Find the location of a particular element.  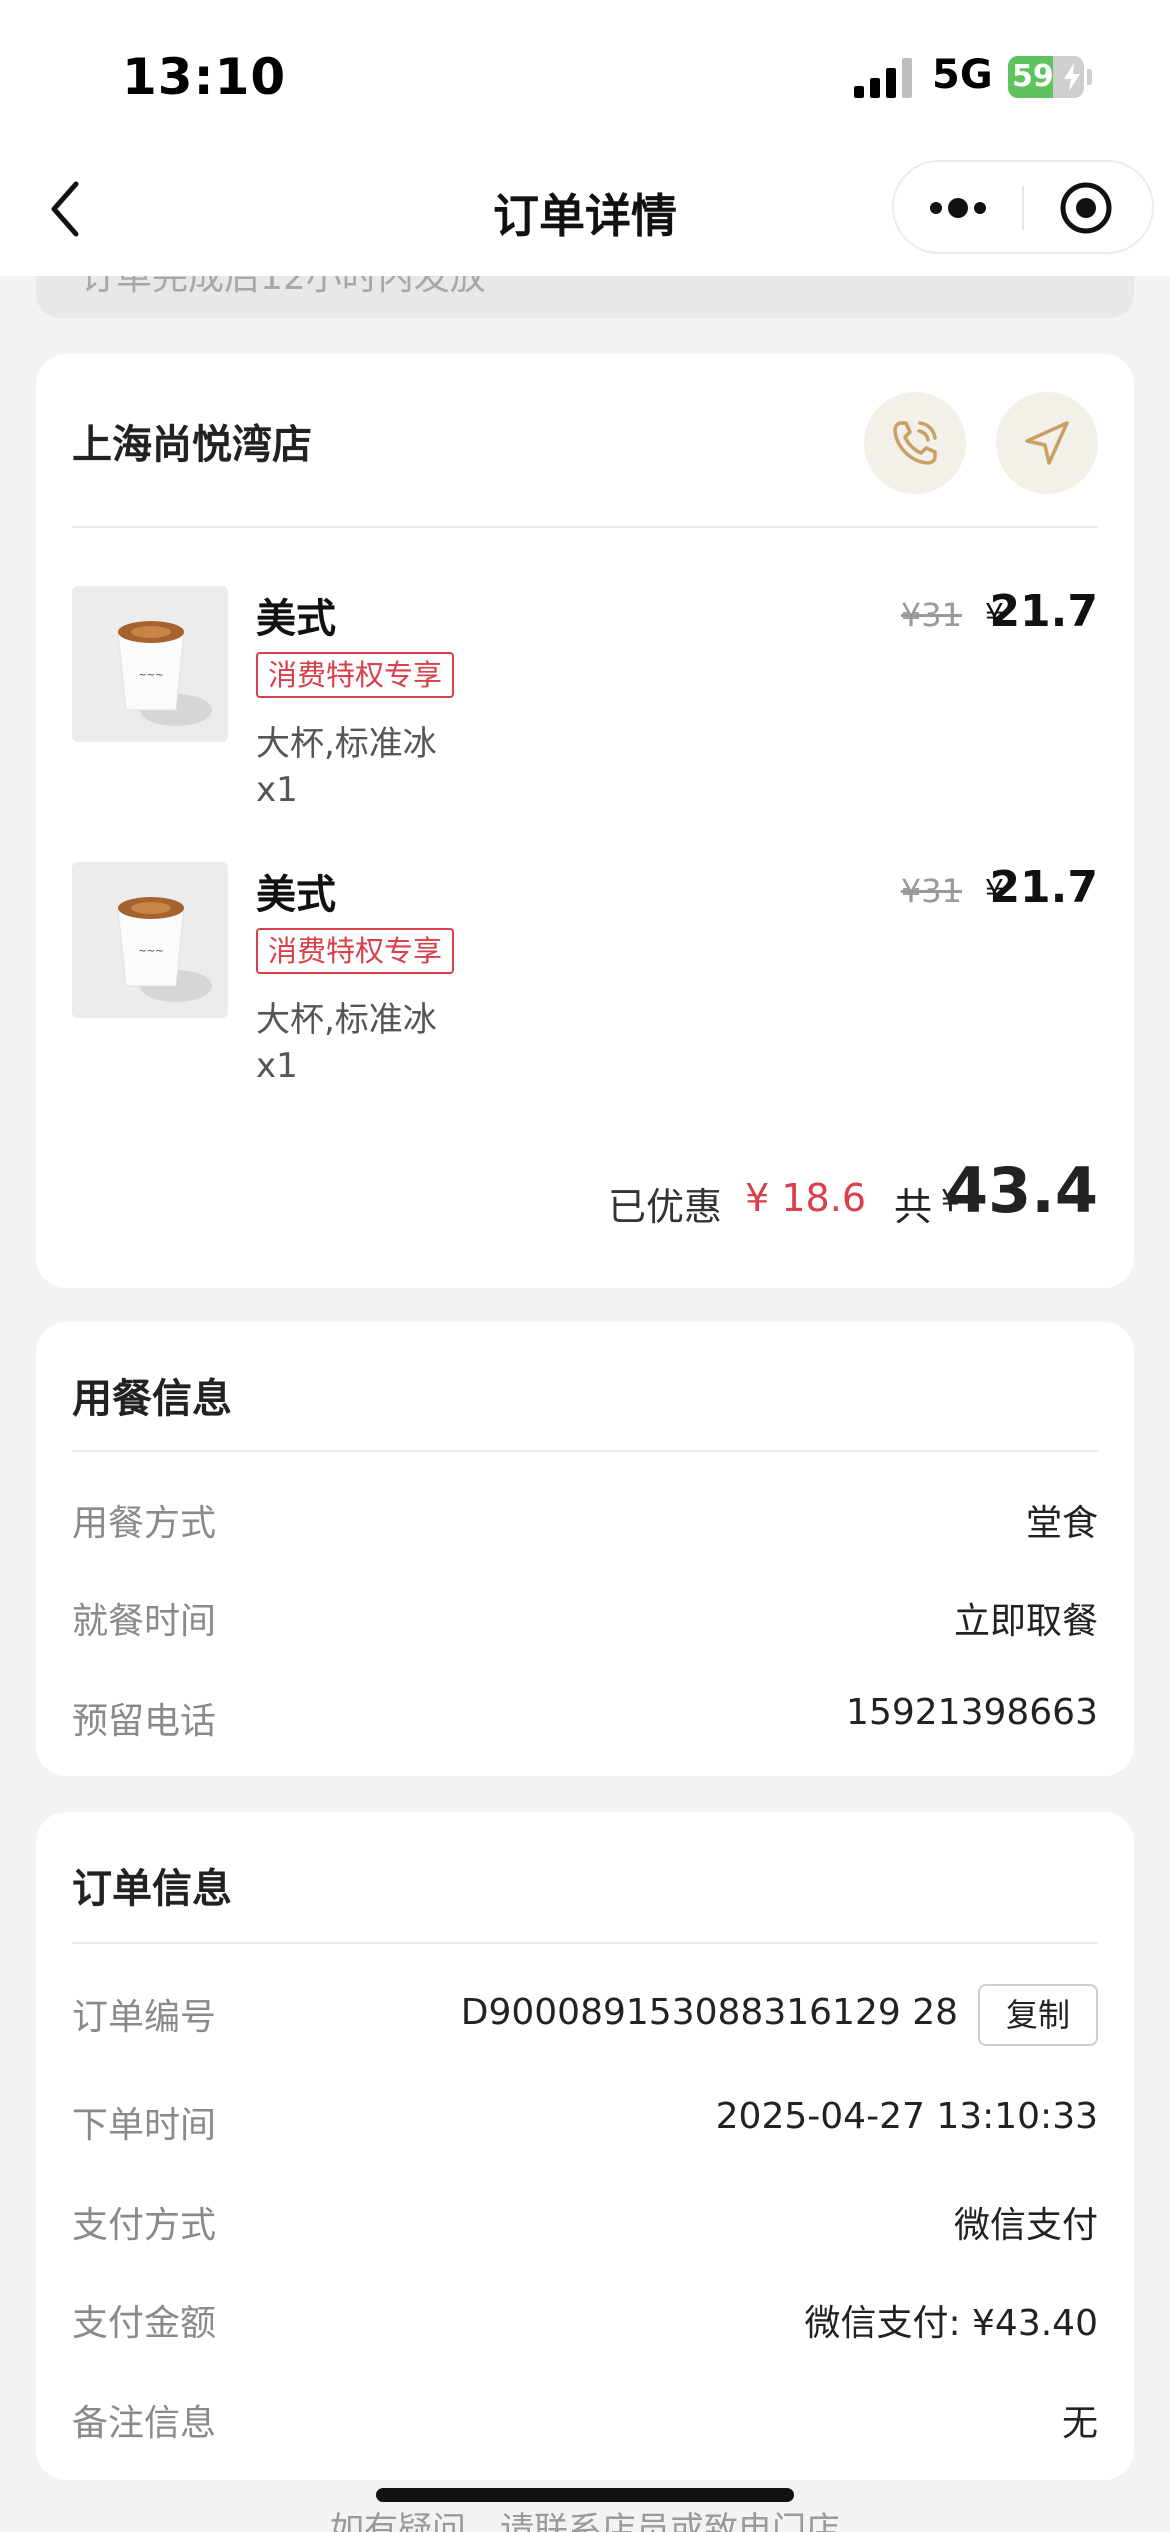

payment-amount-value: 微信支付: ¥43.40 is located at coordinates (951, 2323).